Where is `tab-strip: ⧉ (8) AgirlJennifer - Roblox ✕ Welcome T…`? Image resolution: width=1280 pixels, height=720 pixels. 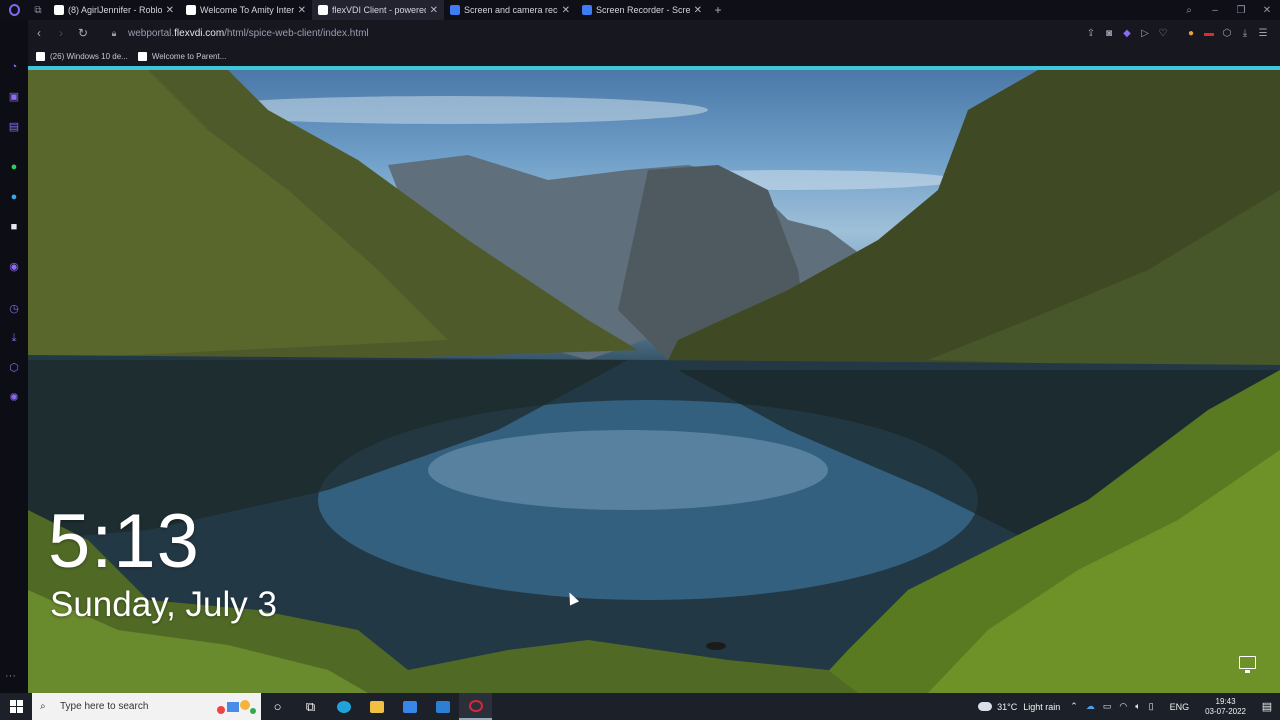 tab-strip: ⧉ (8) AgirlJennifer - Roblox ✕ Welcome T… is located at coordinates (640, 10).